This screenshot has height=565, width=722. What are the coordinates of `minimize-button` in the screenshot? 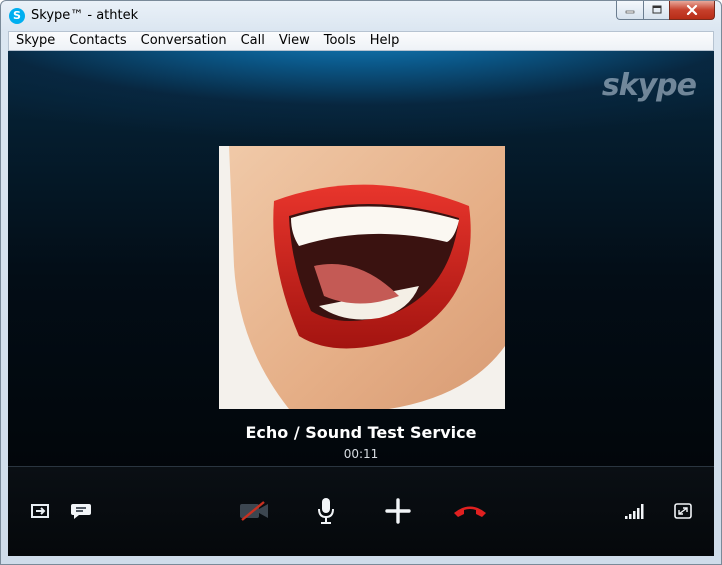 It's located at (629, 10).